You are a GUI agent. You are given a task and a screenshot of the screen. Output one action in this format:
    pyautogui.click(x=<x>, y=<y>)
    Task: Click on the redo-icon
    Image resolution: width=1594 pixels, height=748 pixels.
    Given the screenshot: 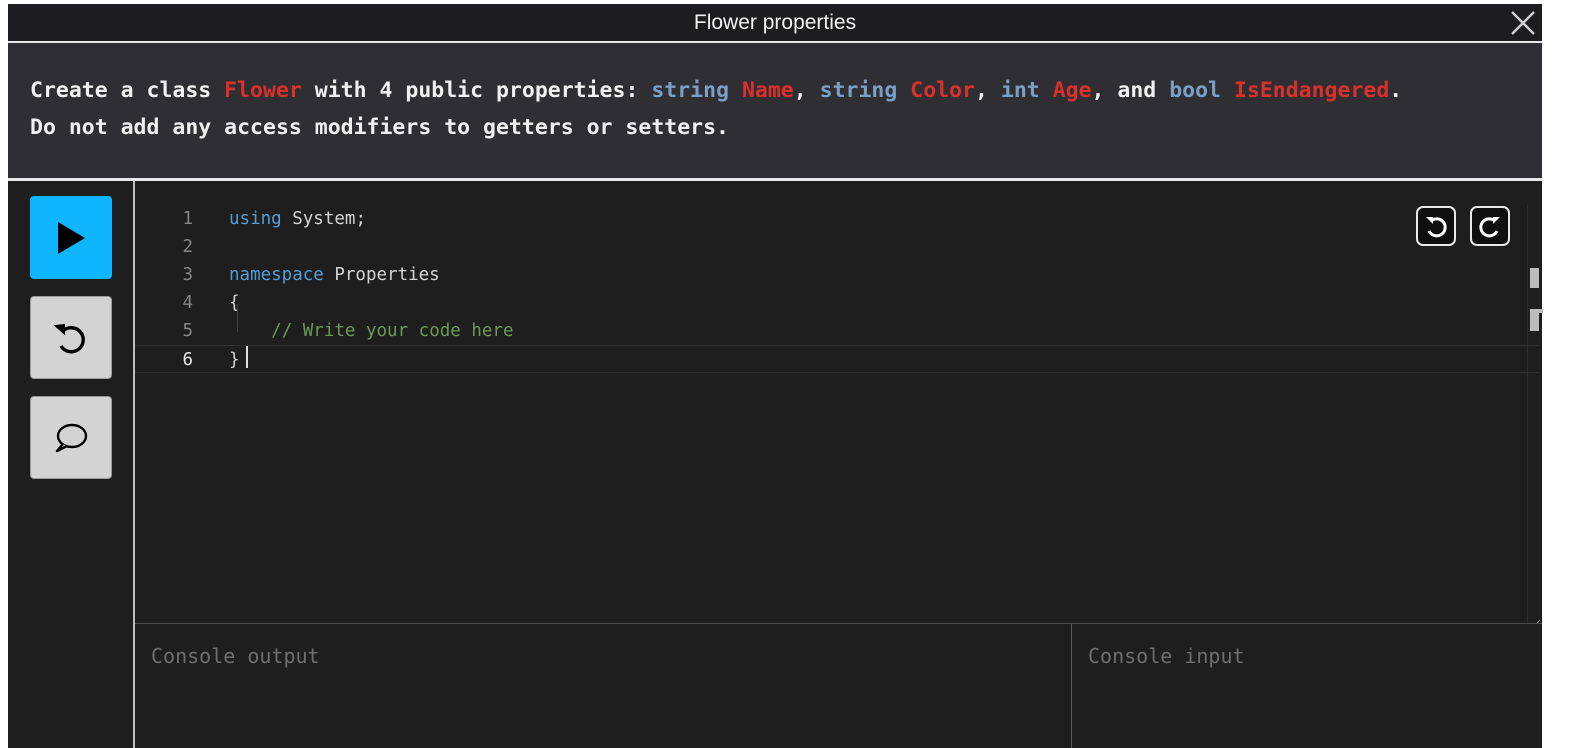 What is the action you would take?
    pyautogui.click(x=1489, y=227)
    